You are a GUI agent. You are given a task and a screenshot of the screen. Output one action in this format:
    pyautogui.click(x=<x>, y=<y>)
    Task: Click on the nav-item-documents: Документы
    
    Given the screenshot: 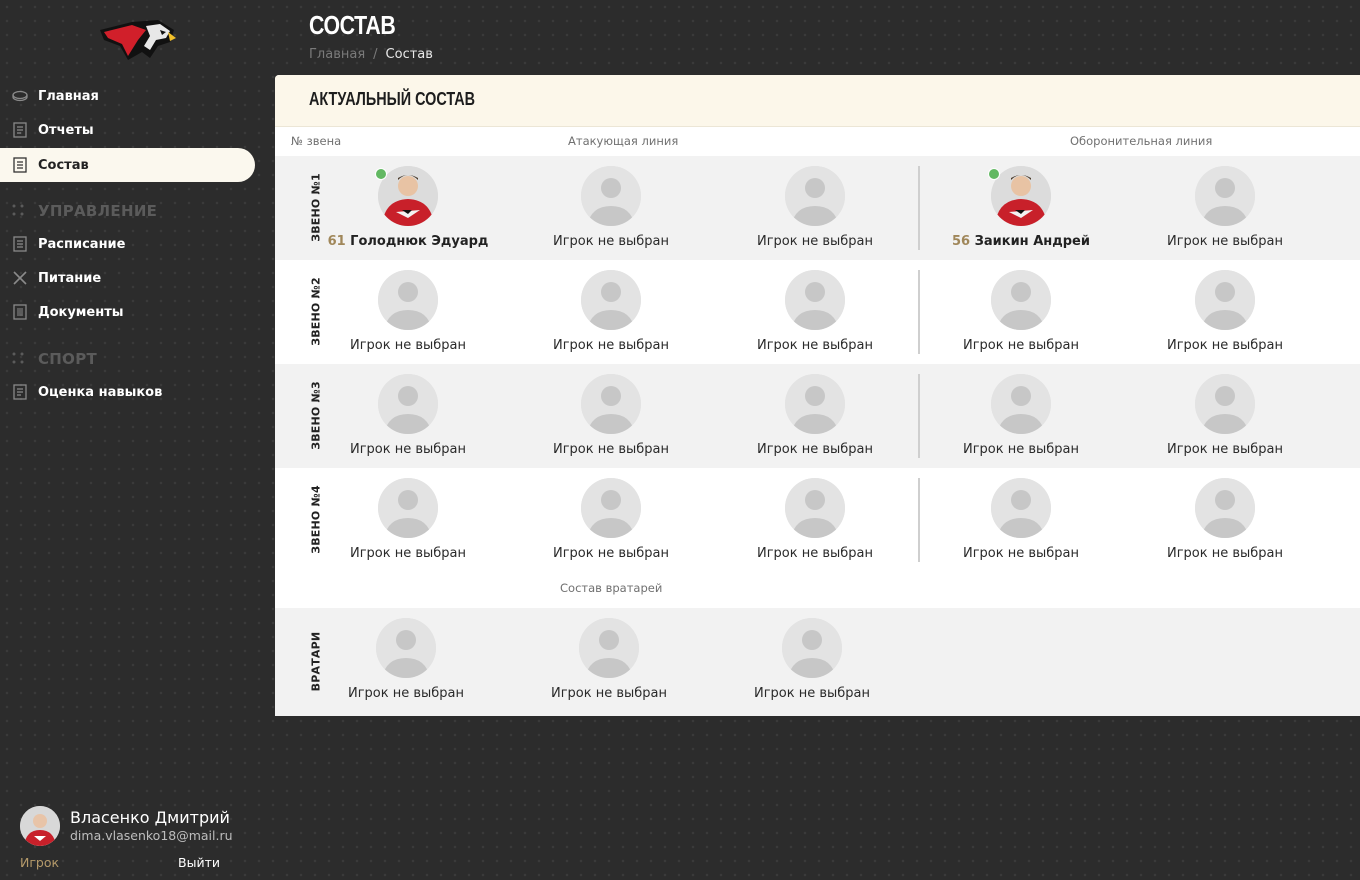 What is the action you would take?
    pyautogui.click(x=127, y=312)
    